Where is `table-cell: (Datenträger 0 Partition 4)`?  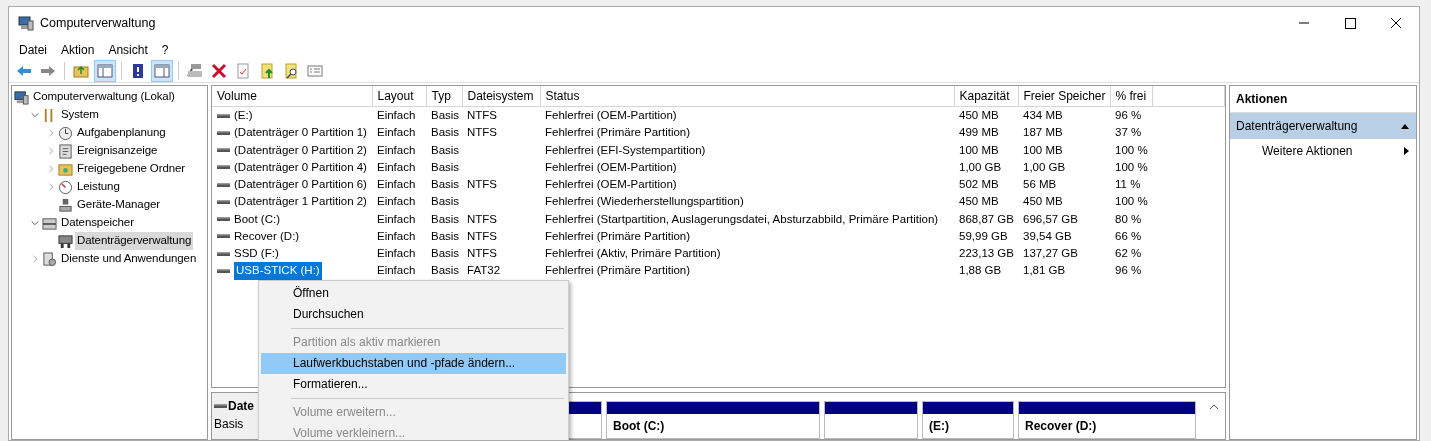 table-cell: (Datenträger 0 Partition 4) is located at coordinates (300, 167).